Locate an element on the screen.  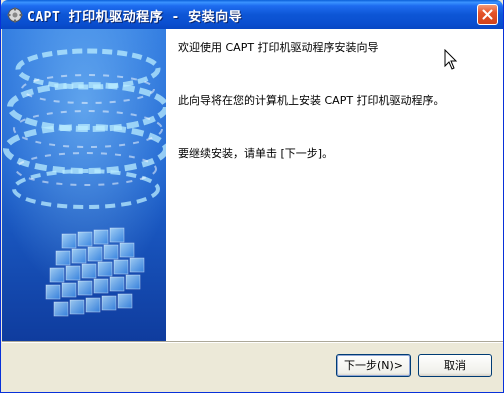
footer-divider is located at coordinates (252, 342).